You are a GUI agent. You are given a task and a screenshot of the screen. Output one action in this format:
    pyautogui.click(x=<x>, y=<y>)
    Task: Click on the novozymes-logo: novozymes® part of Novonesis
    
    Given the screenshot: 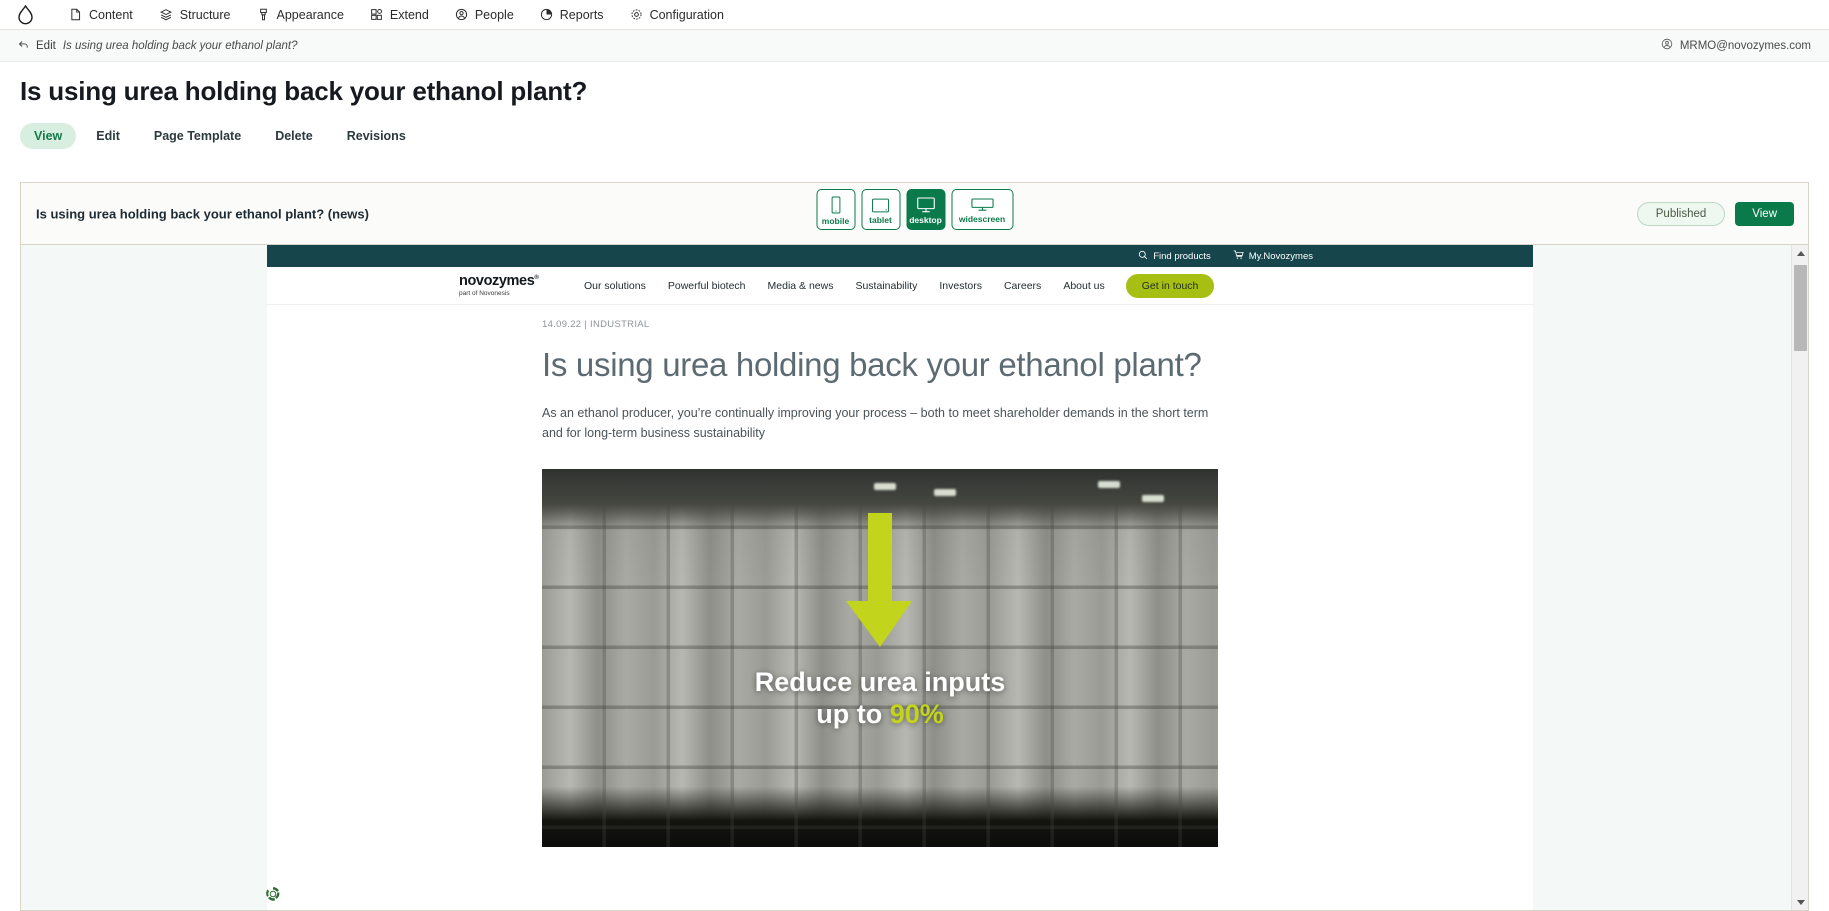 What is the action you would take?
    pyautogui.click(x=505, y=285)
    